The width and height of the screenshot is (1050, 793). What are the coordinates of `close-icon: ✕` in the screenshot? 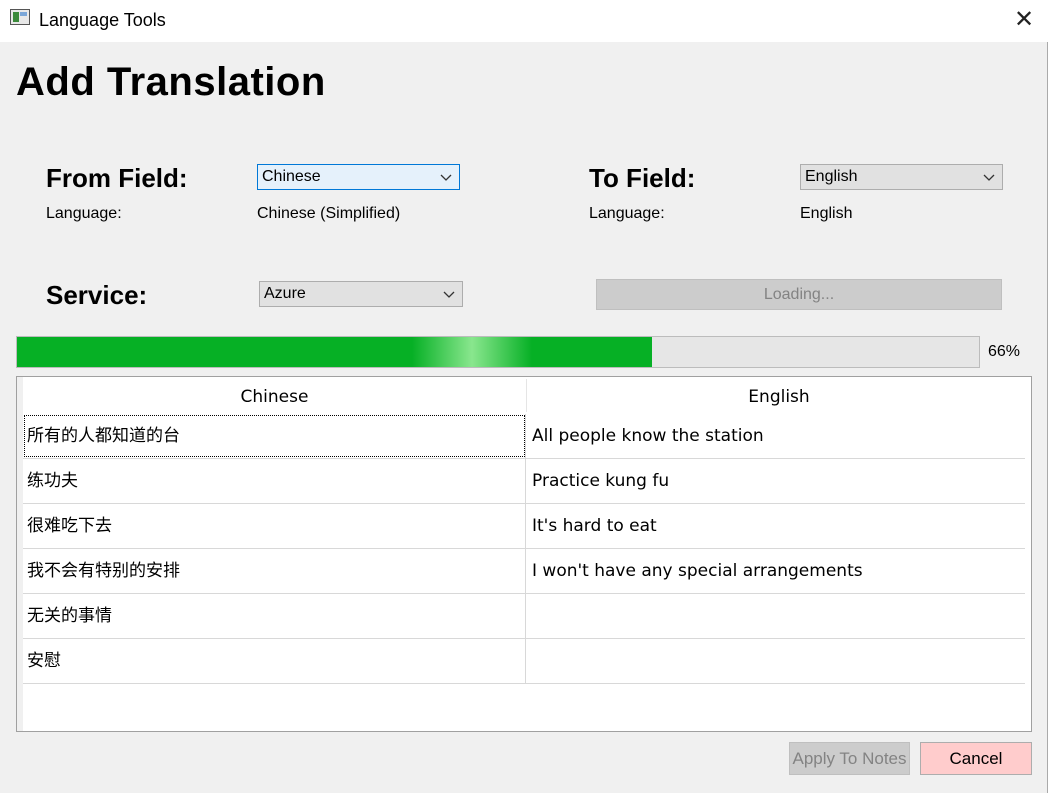 It's located at (1024, 20).